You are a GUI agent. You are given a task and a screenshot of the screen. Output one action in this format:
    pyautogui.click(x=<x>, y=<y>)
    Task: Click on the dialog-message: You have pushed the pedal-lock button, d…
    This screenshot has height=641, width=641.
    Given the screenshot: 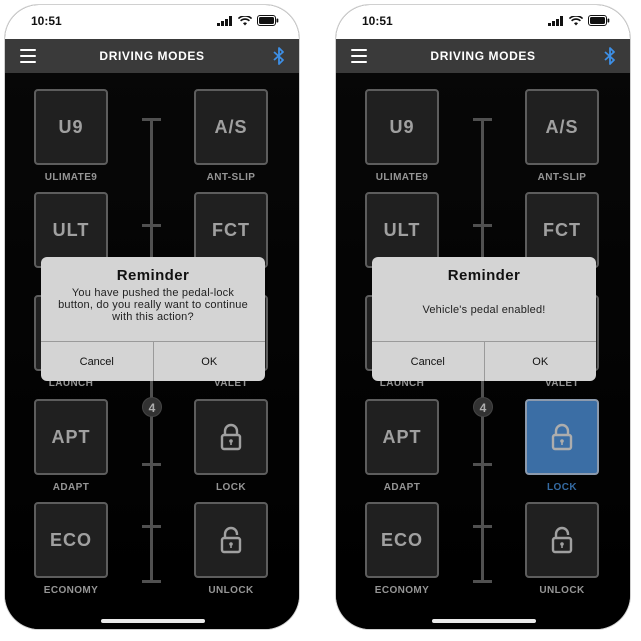 What is the action you would take?
    pyautogui.click(x=153, y=305)
    